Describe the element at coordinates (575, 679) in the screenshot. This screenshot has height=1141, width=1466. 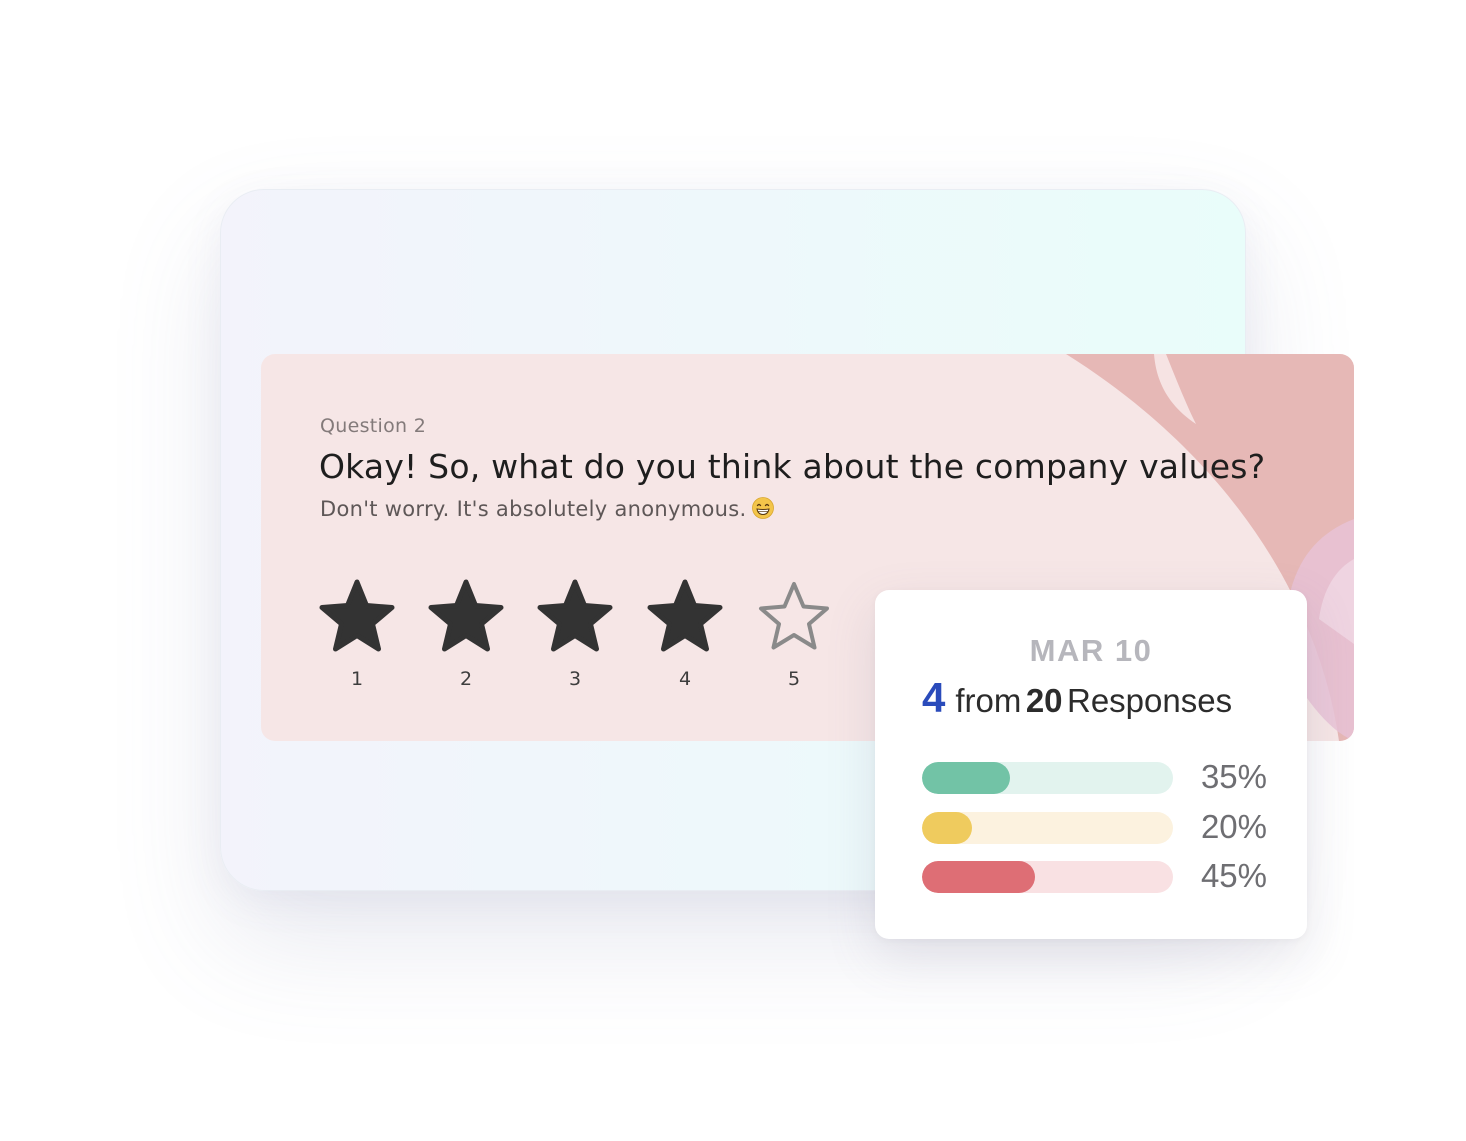
I see `star-number-label: 3` at that location.